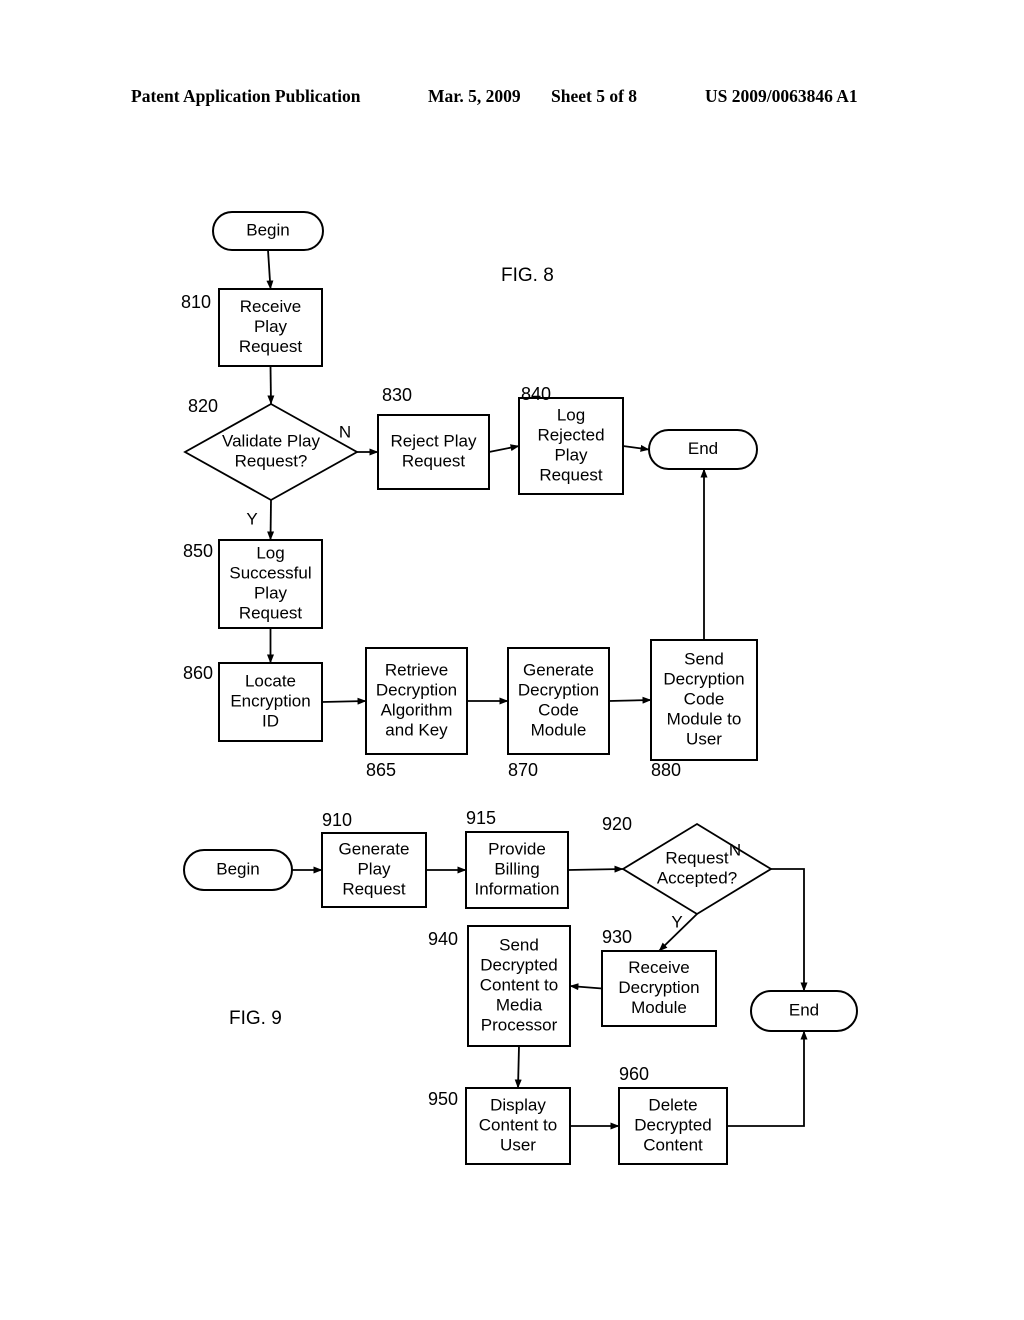  Describe the element at coordinates (673, 1126) in the screenshot. I see `flow-node-960: DeleteDecryptedContent` at that location.